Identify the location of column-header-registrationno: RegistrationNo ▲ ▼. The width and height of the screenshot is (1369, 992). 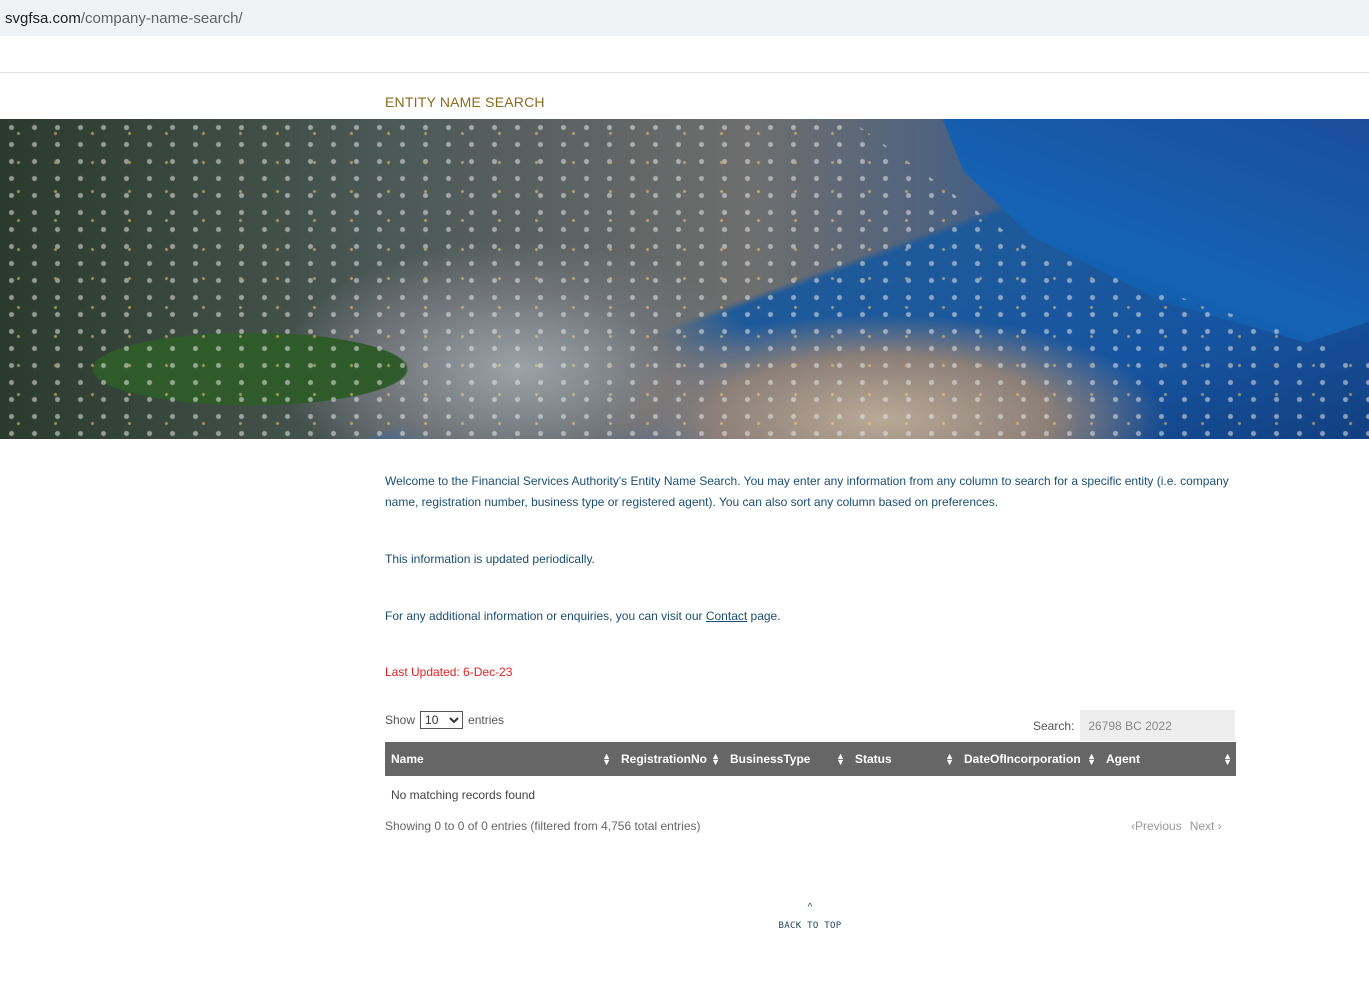
(669, 759).